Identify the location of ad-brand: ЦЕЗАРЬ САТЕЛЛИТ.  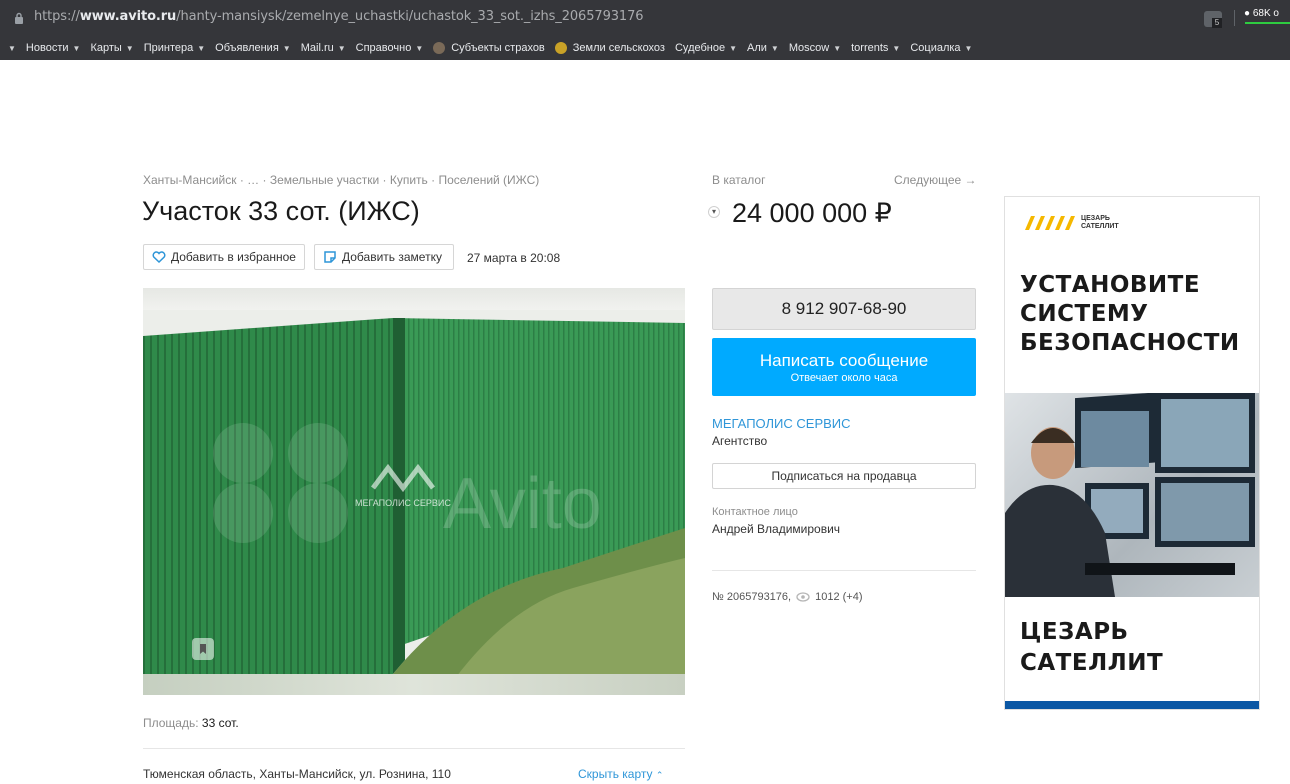
(1092, 647).